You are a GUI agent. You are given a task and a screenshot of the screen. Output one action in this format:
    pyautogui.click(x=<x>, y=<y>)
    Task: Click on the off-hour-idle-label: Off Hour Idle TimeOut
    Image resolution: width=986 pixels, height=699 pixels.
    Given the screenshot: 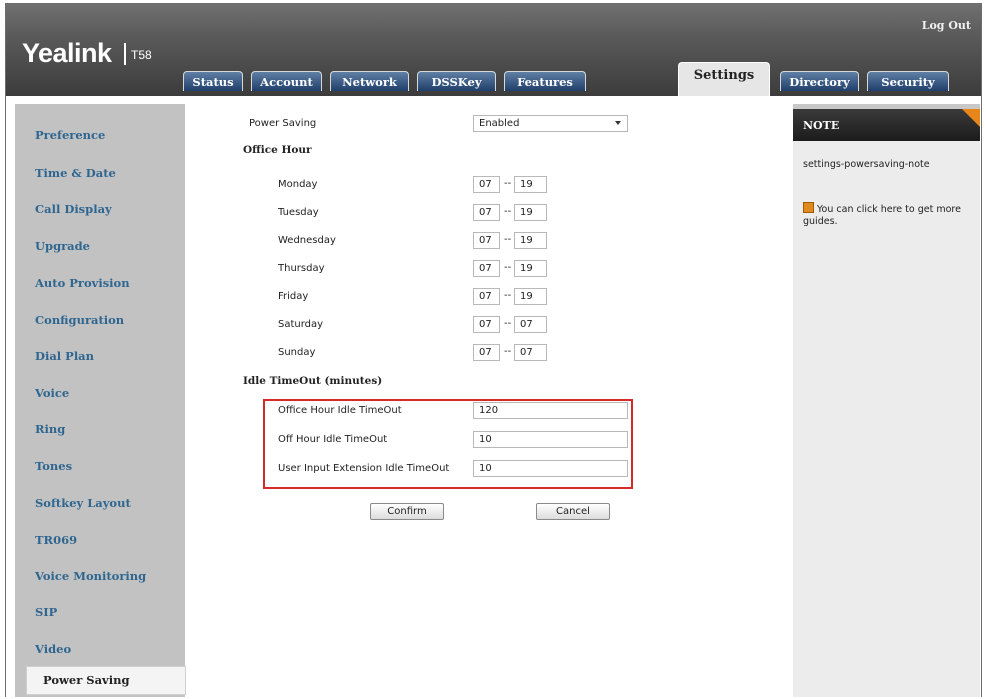 What is the action you would take?
    pyautogui.click(x=333, y=439)
    